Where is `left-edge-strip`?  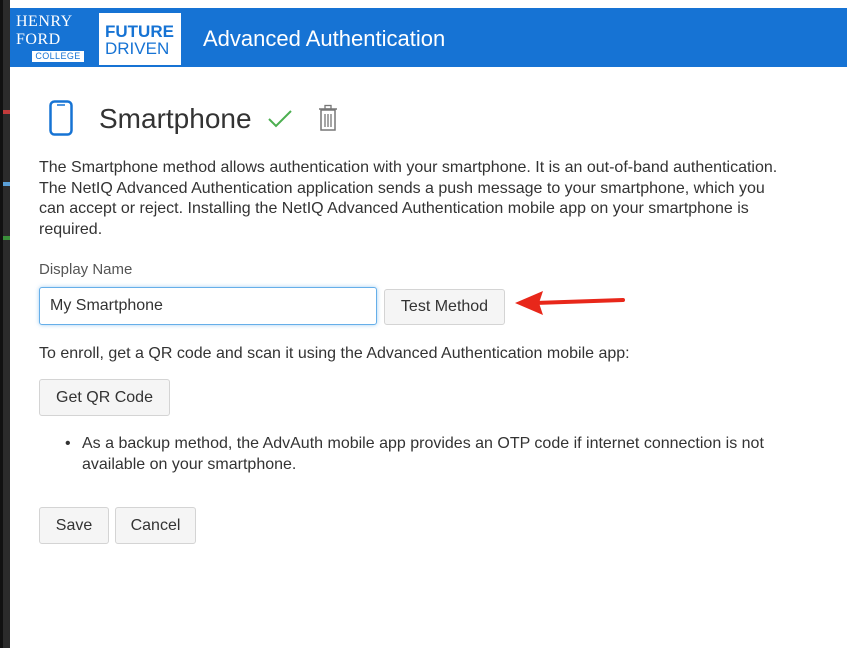 left-edge-strip is located at coordinates (1, 324).